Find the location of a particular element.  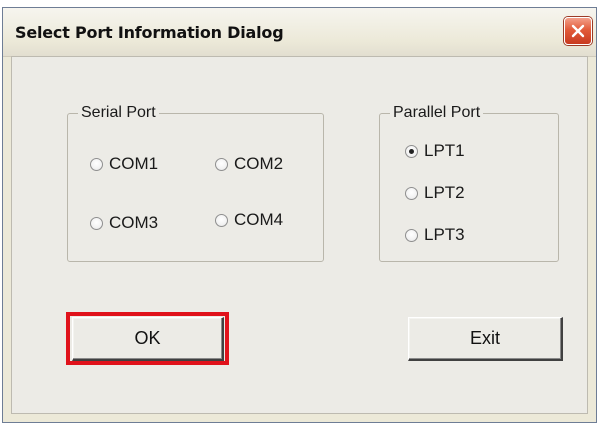

radio-com4: COM4 is located at coordinates (249, 220).